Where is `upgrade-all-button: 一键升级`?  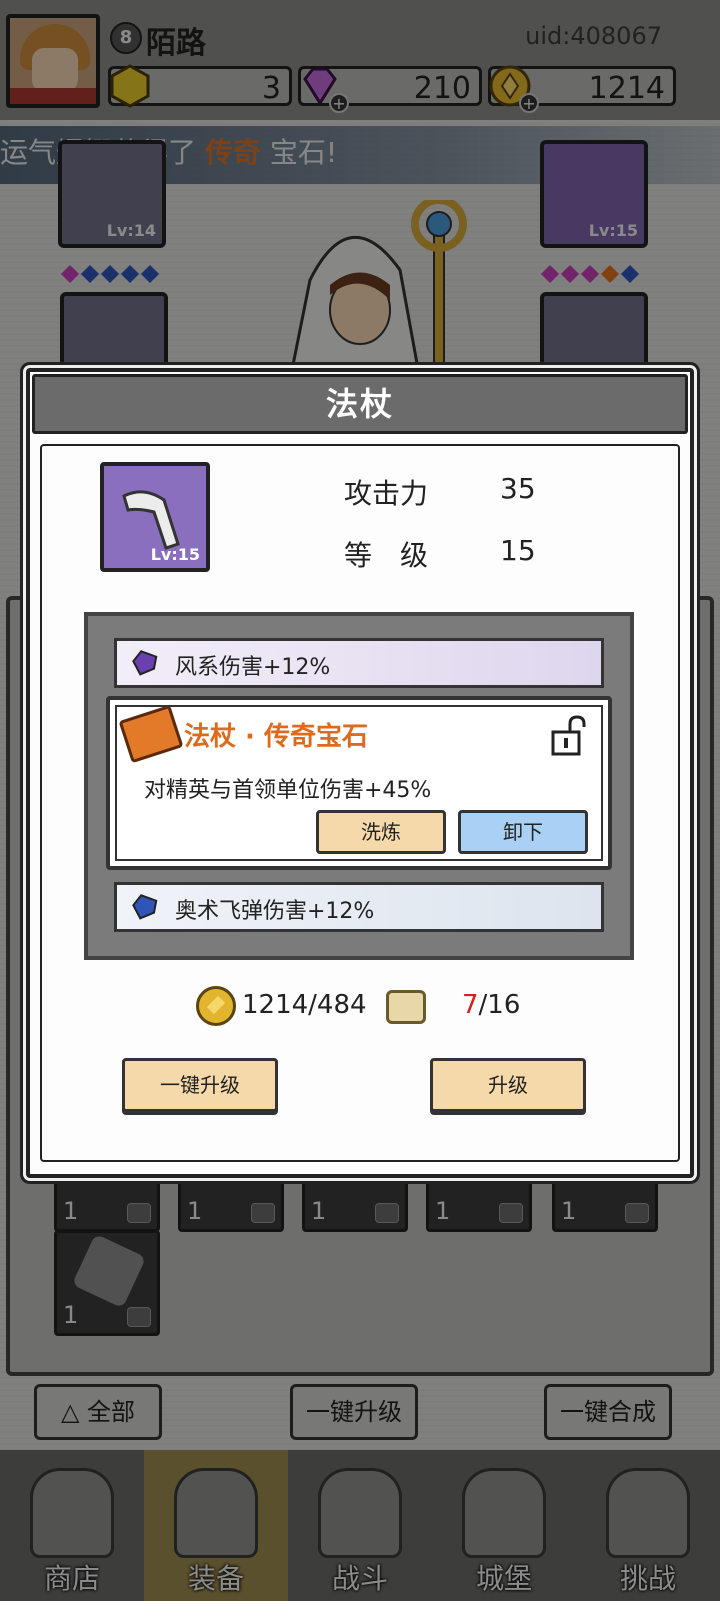 upgrade-all-button: 一键升级 is located at coordinates (200, 1085).